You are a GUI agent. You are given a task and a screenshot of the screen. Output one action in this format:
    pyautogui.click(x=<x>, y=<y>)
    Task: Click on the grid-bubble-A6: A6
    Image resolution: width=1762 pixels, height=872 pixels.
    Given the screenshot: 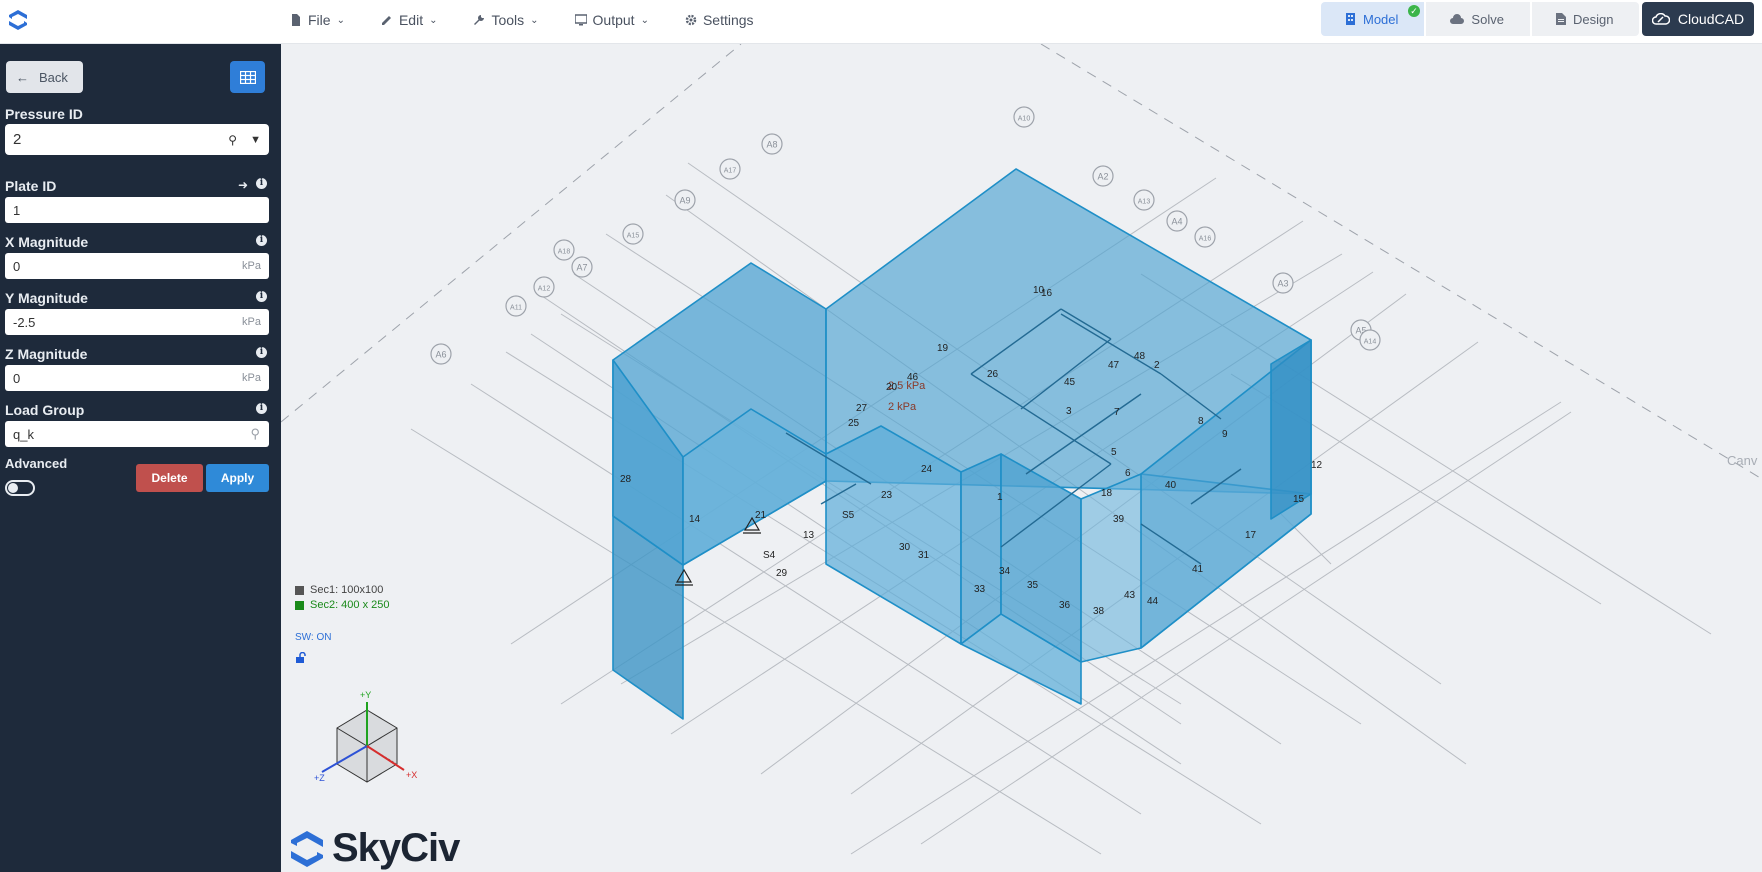 What is the action you would take?
    pyautogui.click(x=441, y=354)
    